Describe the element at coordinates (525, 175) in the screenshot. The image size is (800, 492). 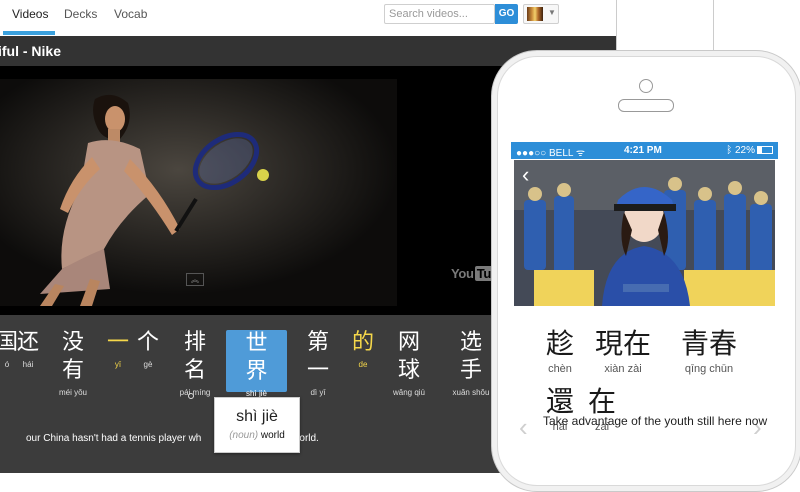
I see `back-chevron-icon: ‹` at that location.